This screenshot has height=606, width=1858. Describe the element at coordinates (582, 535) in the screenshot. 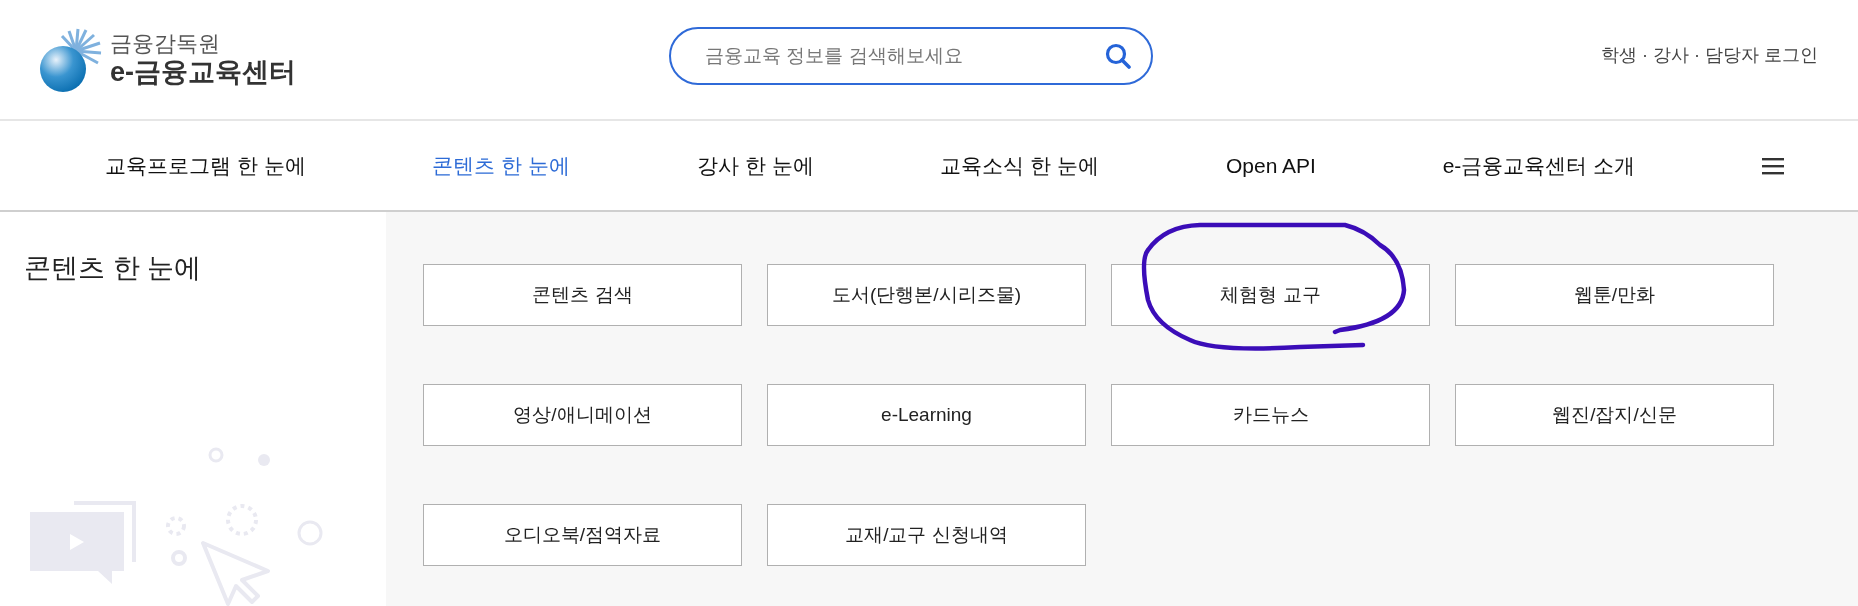

I see `category-button: 오디오북/점역자료` at that location.